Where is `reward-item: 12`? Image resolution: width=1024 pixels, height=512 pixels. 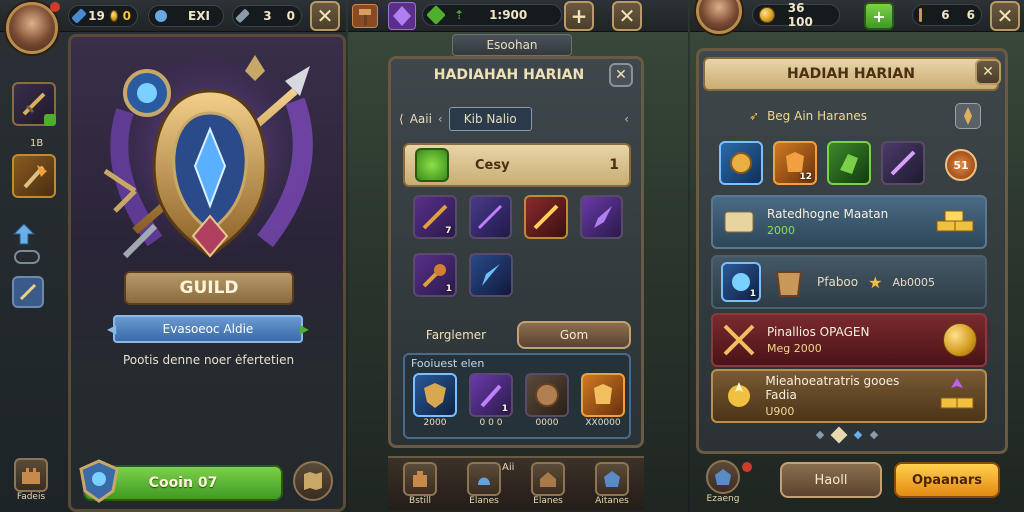 reward-item: 12 is located at coordinates (795, 163).